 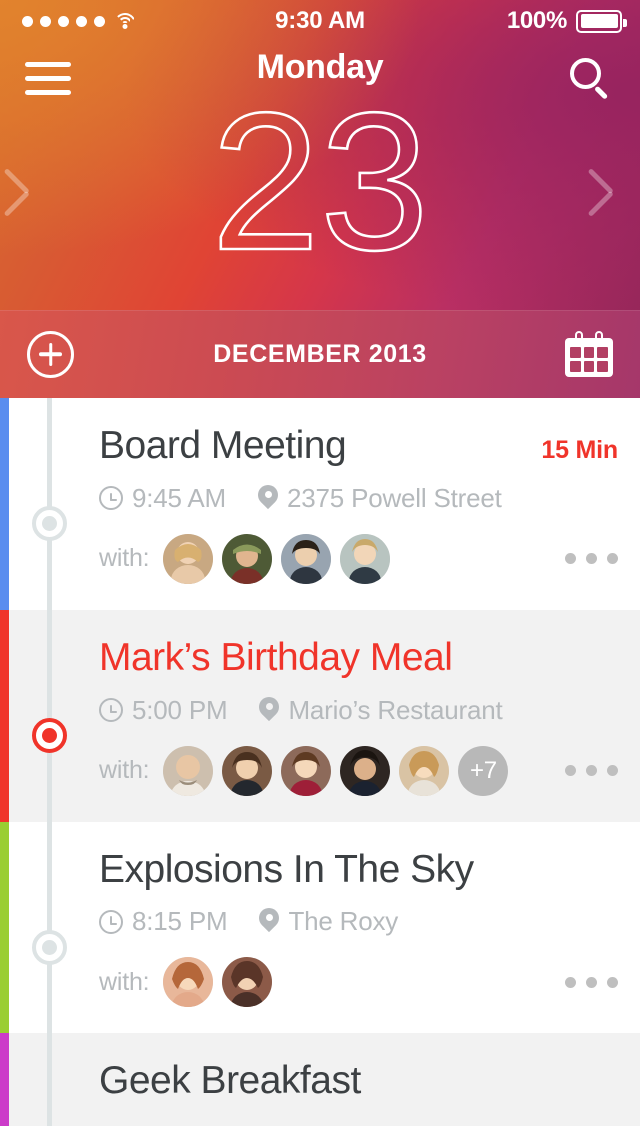 I want to click on status-bar-right: 100%, so click(x=566, y=21).